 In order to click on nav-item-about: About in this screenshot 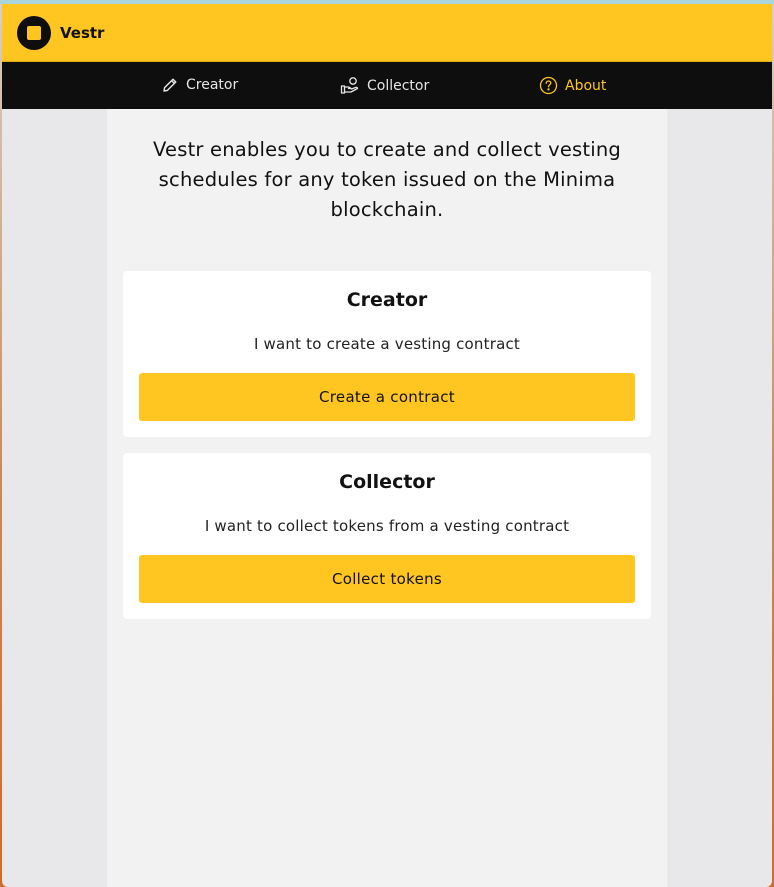, I will do `click(572, 85)`.